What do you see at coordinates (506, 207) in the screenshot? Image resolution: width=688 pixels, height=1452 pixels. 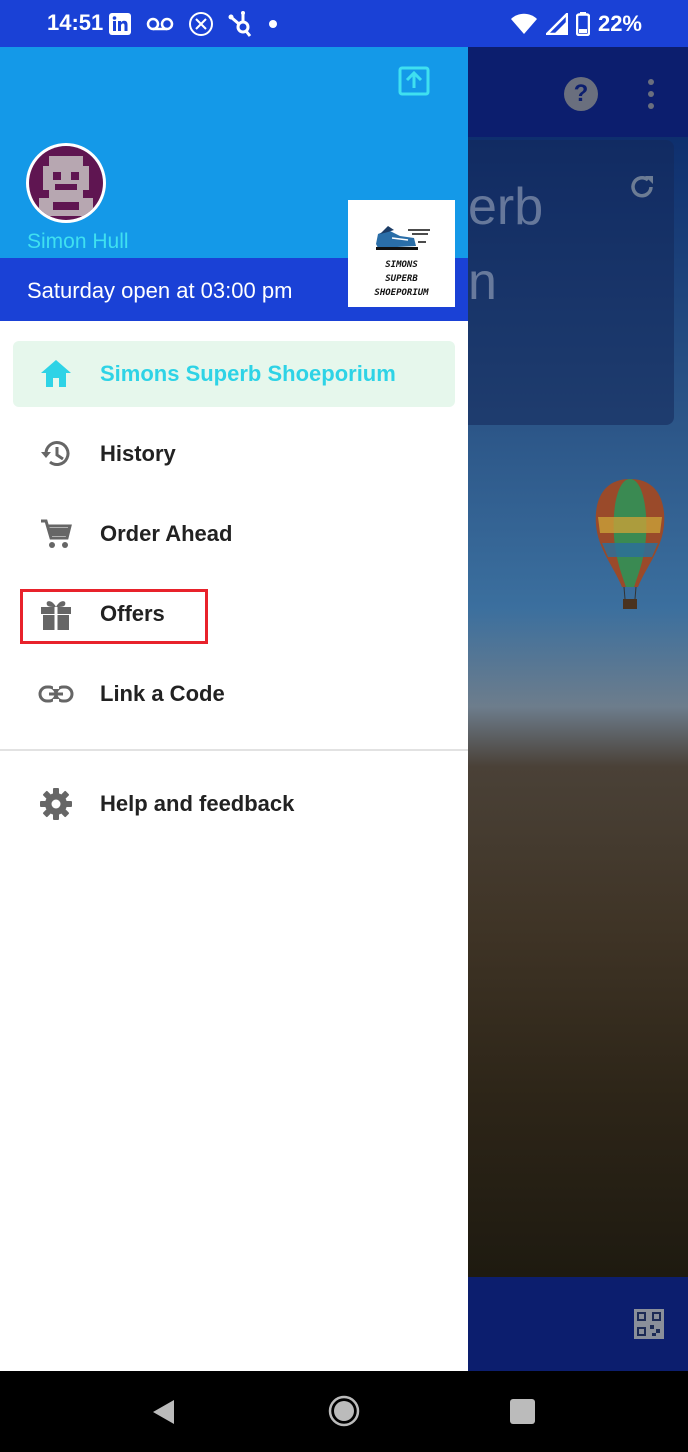 I see `store-title-partial: erb` at bounding box center [506, 207].